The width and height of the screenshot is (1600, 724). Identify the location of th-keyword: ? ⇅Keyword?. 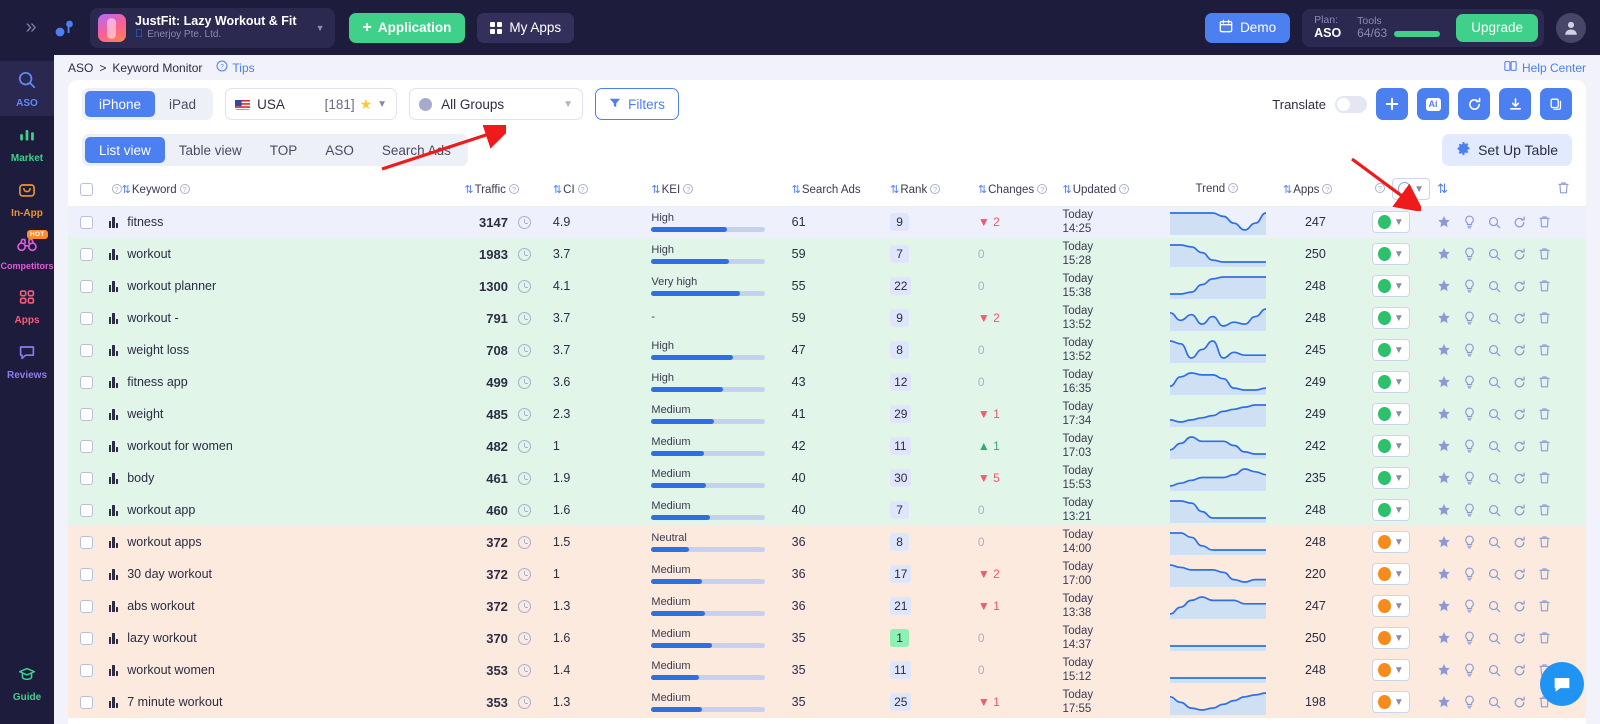
(281, 189).